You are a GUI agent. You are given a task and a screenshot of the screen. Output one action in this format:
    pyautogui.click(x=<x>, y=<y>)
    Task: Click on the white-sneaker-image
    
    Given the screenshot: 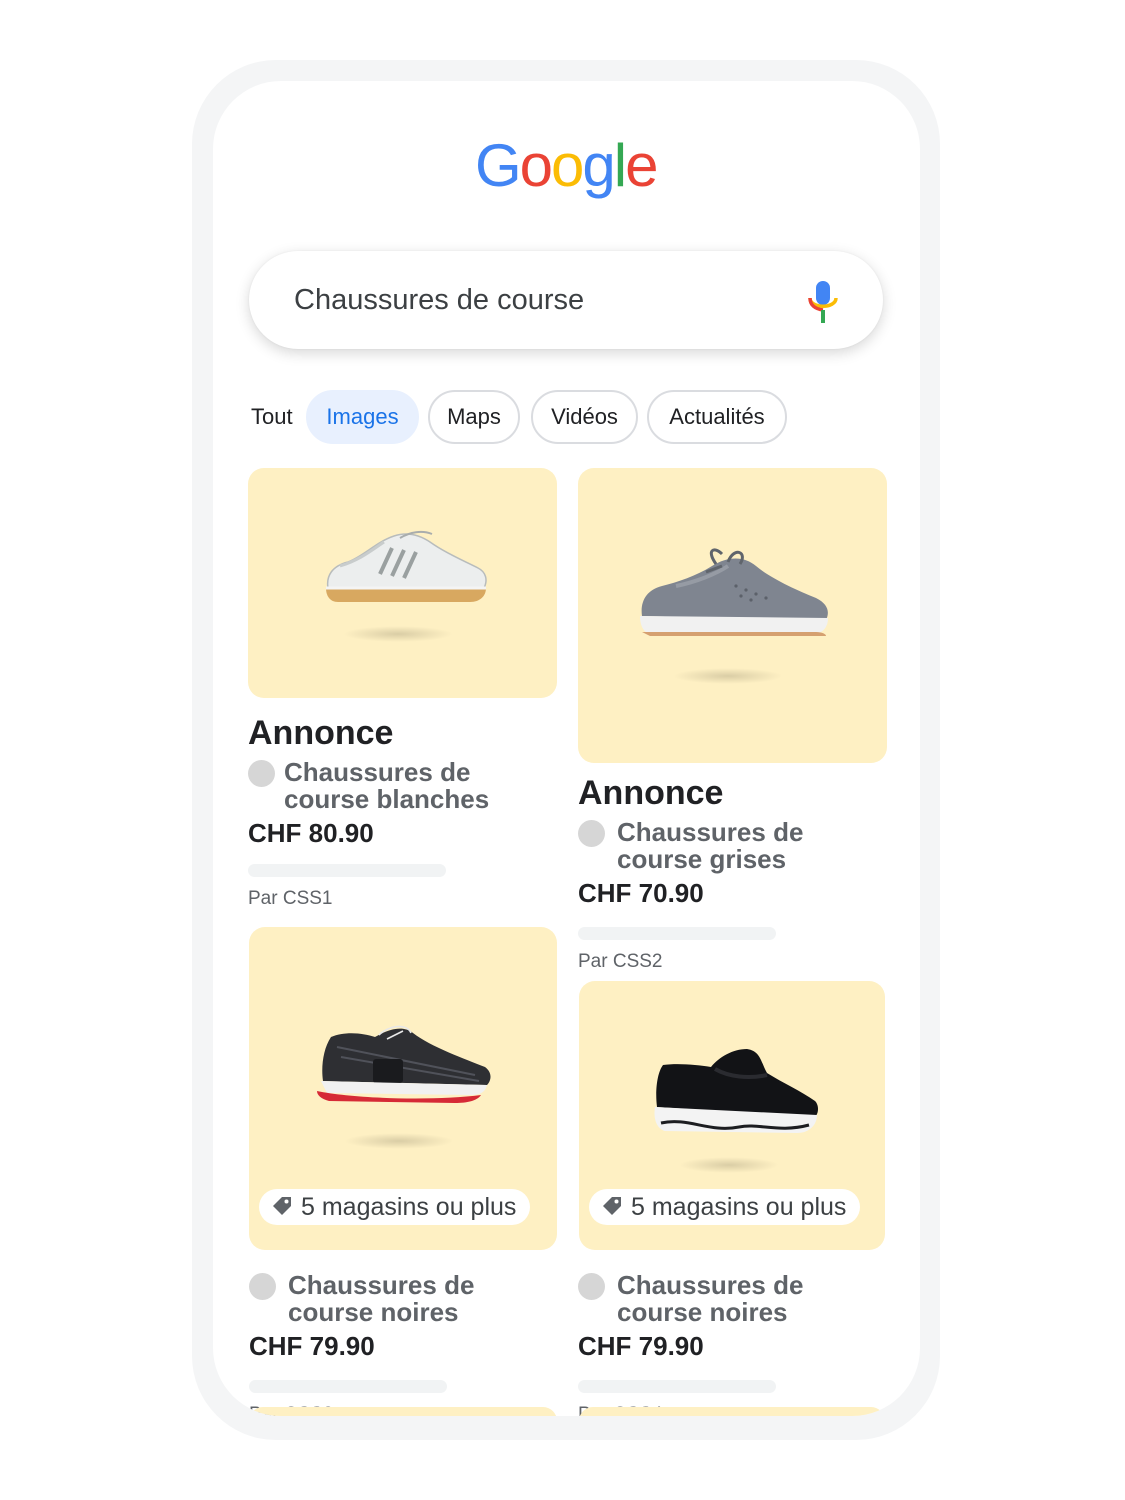 What is the action you would take?
    pyautogui.click(x=406, y=566)
    